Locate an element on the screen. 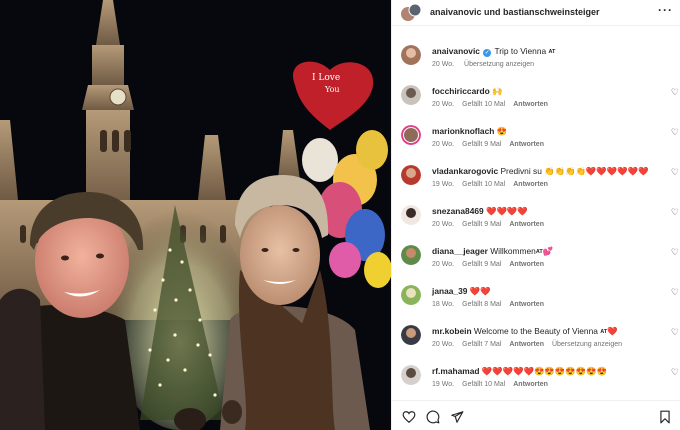 This screenshot has height=430, width=680. comment-icon is located at coordinates (433, 417).